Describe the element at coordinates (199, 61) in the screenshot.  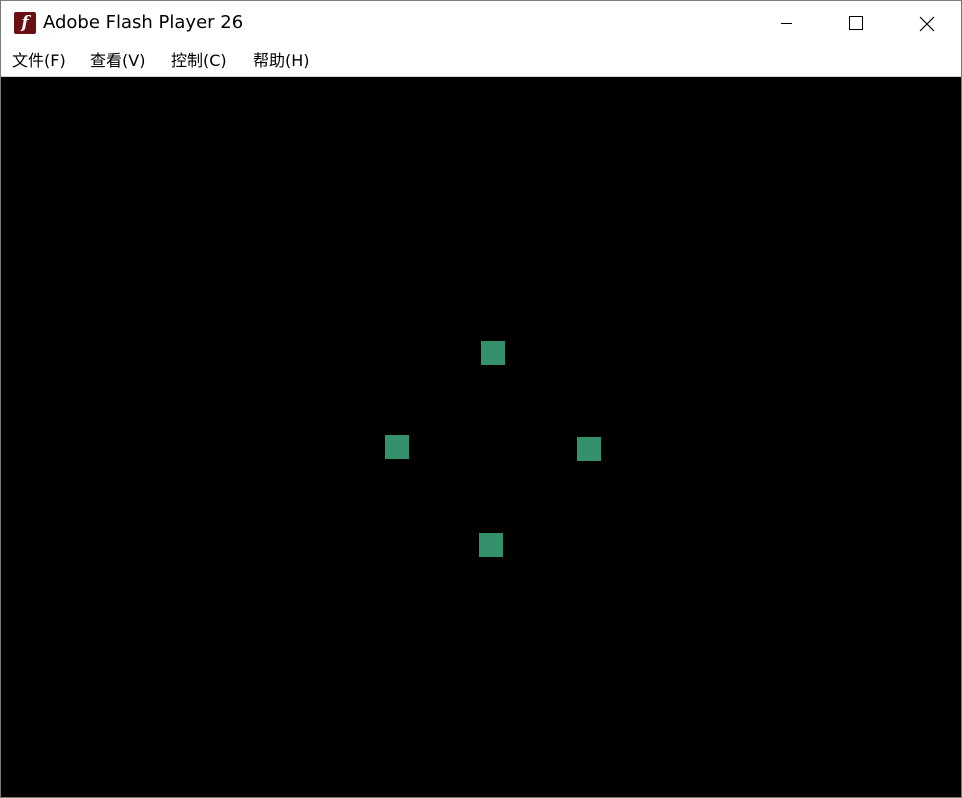
I see `menu-control: 控制(C)` at that location.